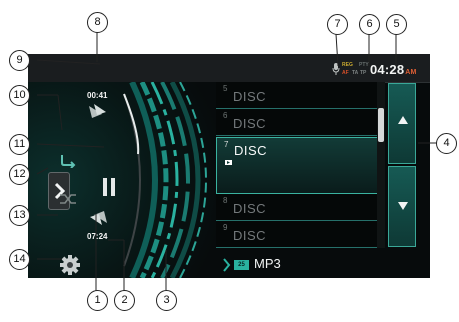  What do you see at coordinates (97, 22) in the screenshot?
I see `callout-8: 8` at bounding box center [97, 22].